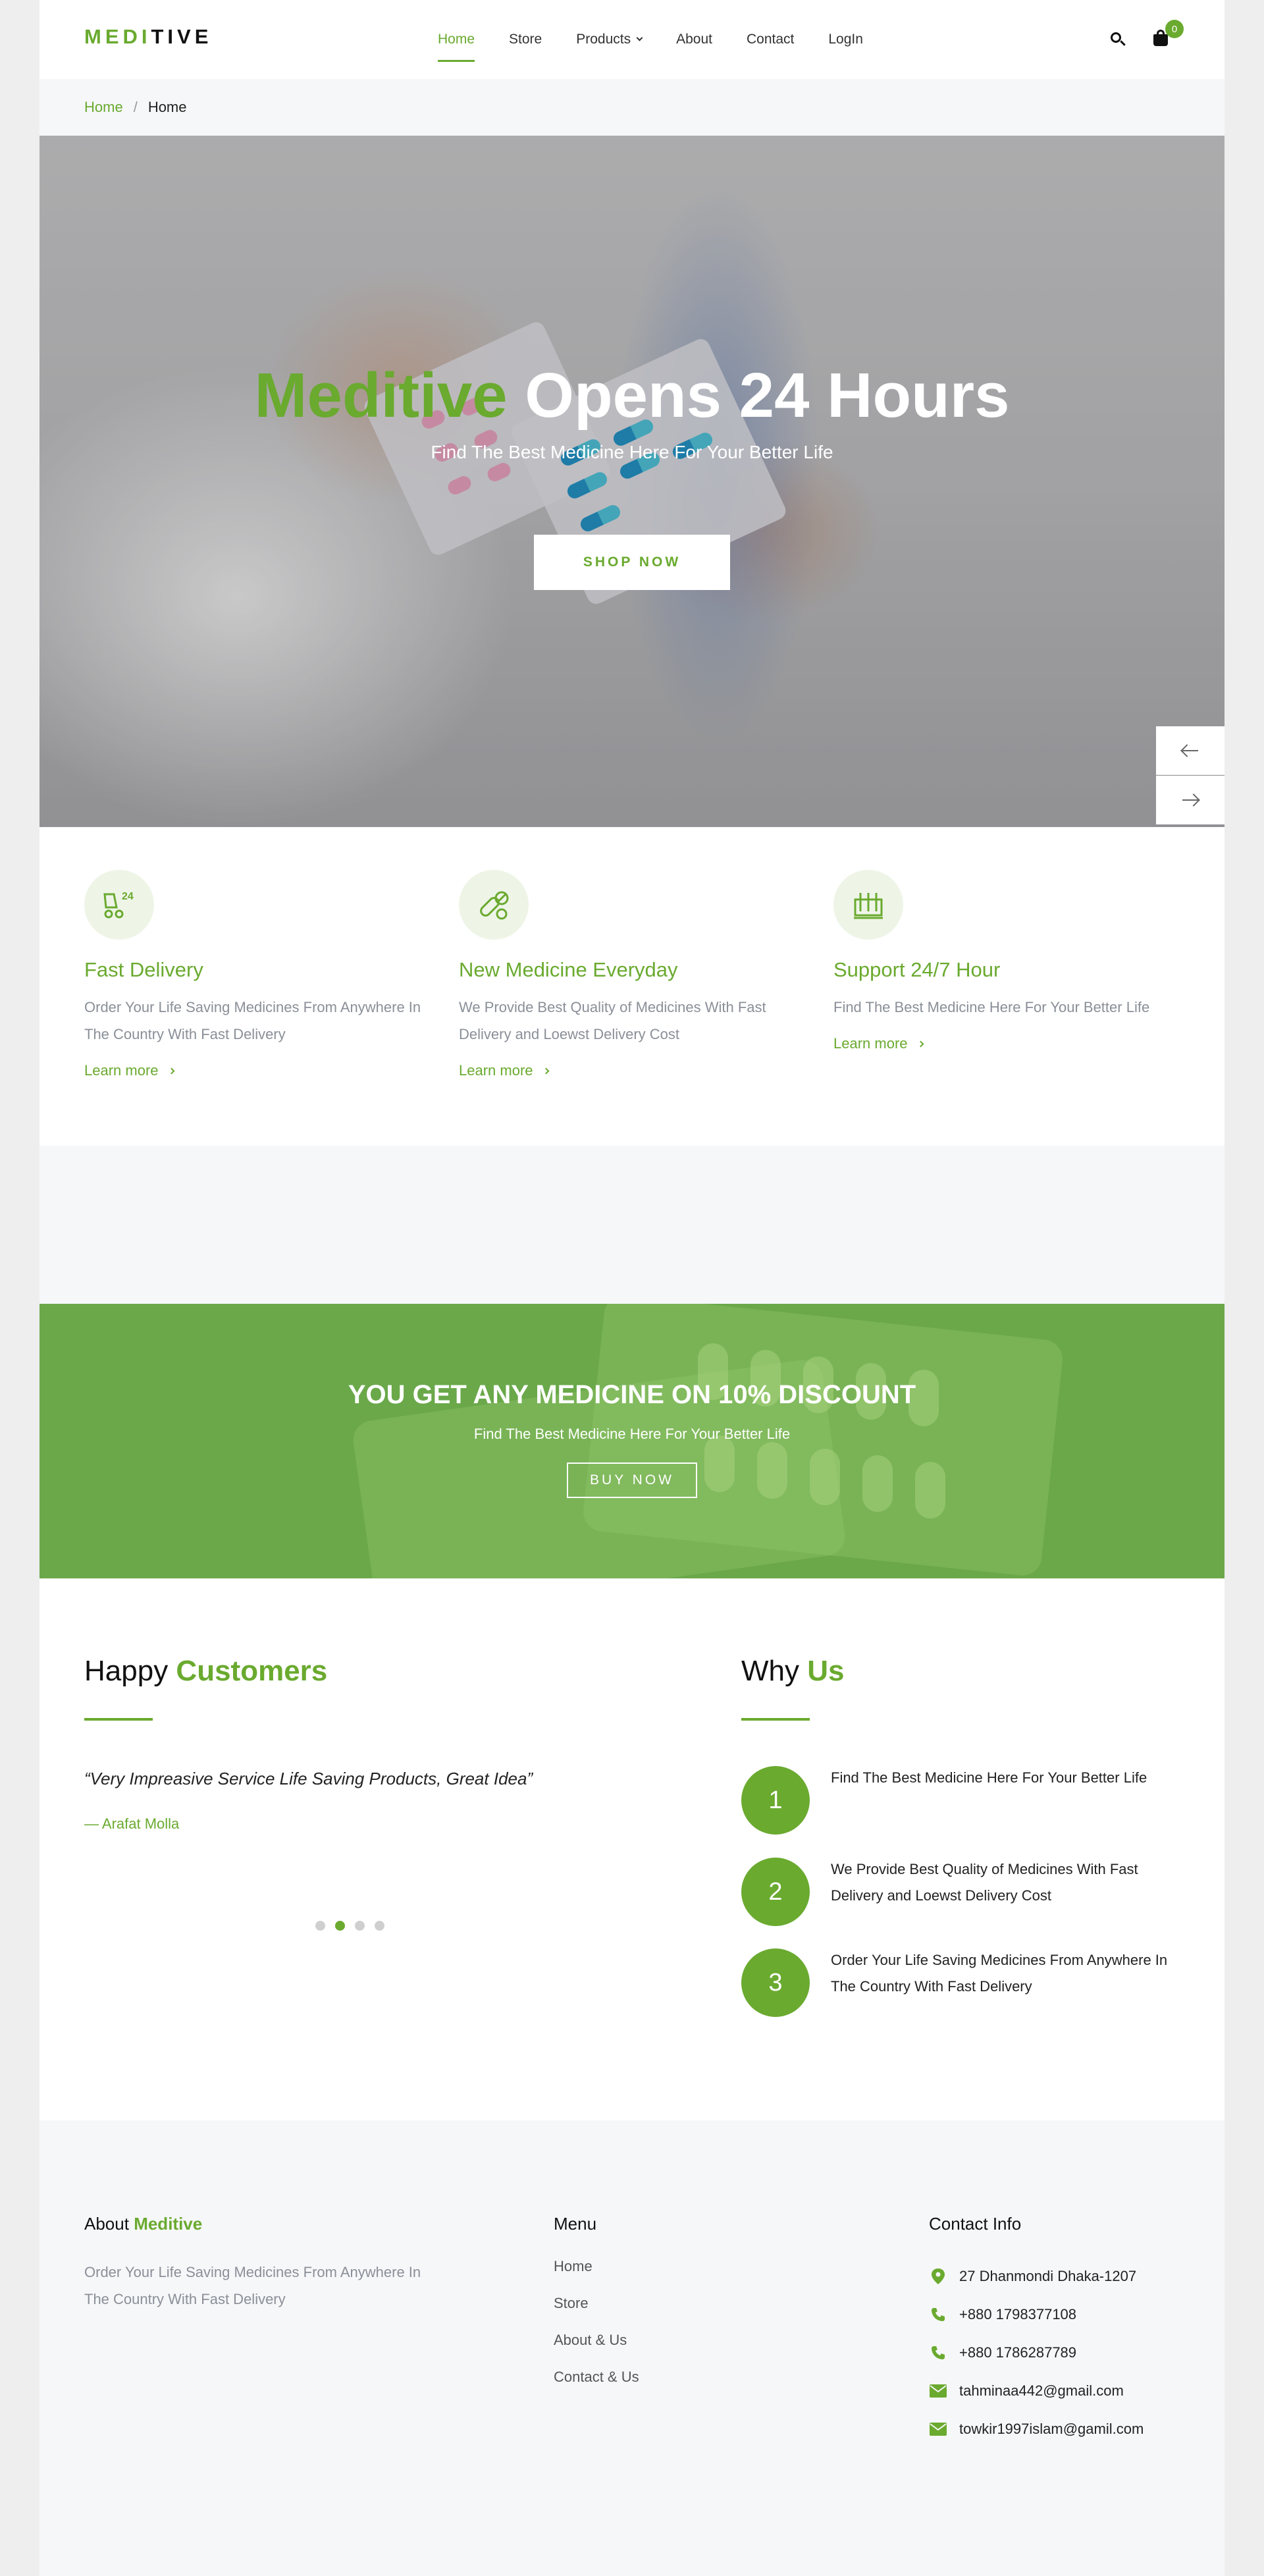 Image resolution: width=1264 pixels, height=2576 pixels. What do you see at coordinates (770, 39) in the screenshot?
I see `nav-contact: Contact` at bounding box center [770, 39].